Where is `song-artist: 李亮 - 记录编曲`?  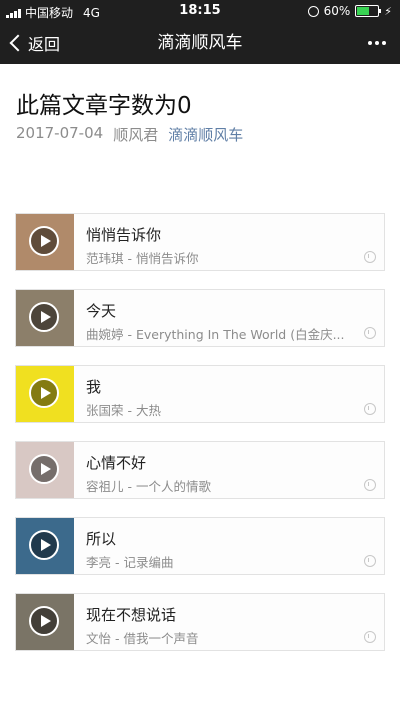
song-artist: 李亮 - 记录编曲 is located at coordinates (130, 562).